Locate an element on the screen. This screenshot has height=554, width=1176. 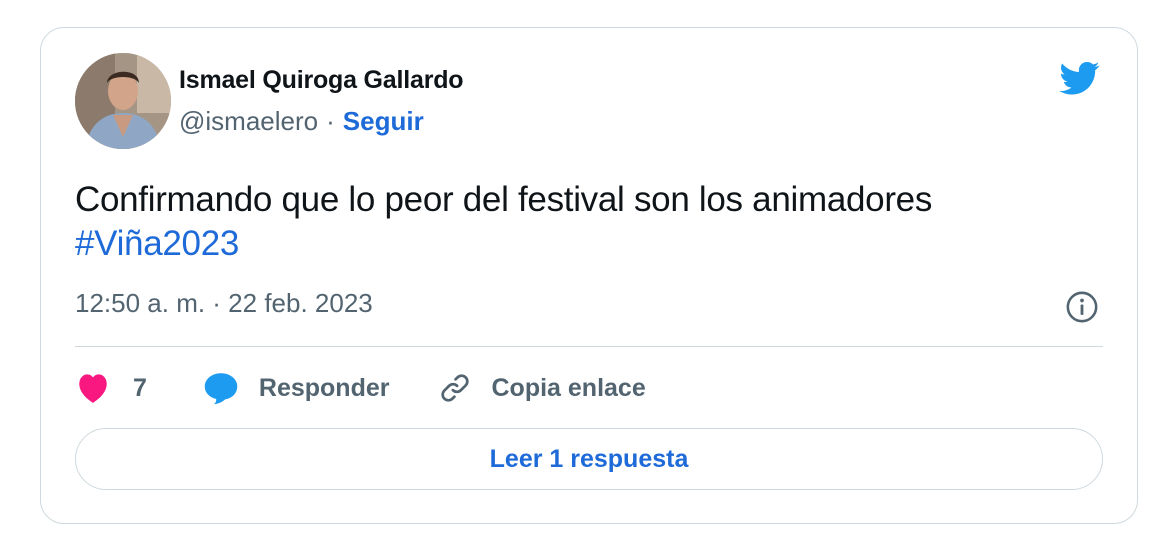
reply-button: Responder is located at coordinates (320, 388).